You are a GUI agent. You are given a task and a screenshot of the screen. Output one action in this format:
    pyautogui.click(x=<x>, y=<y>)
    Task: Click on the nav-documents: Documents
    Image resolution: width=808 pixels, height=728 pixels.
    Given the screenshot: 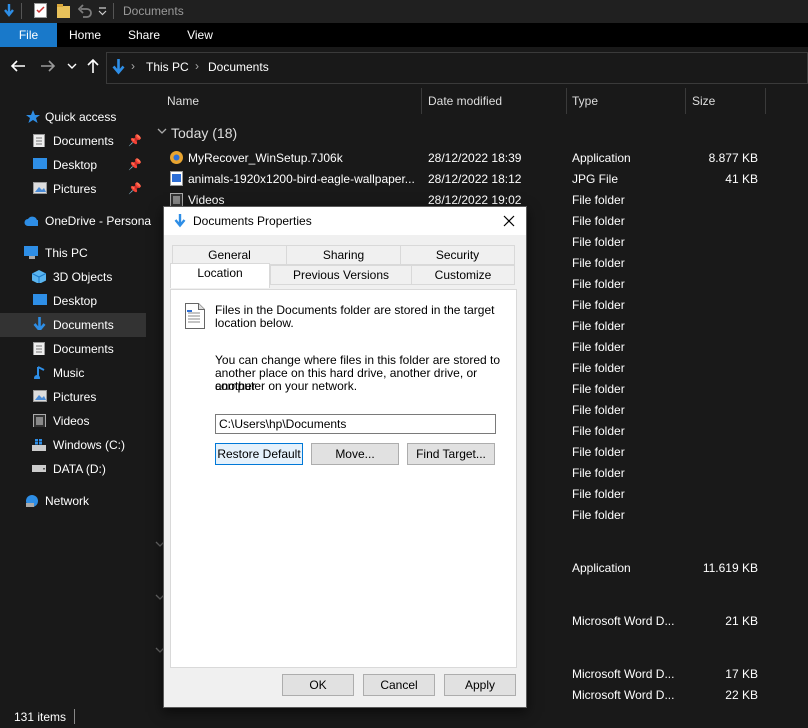 What is the action you would take?
    pyautogui.click(x=73, y=349)
    